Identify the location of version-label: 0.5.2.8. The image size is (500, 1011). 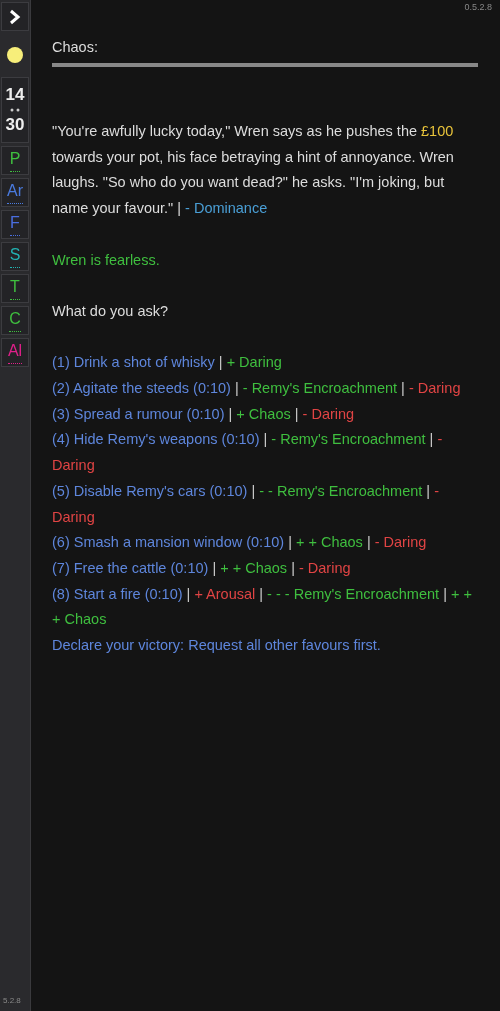
(478, 7).